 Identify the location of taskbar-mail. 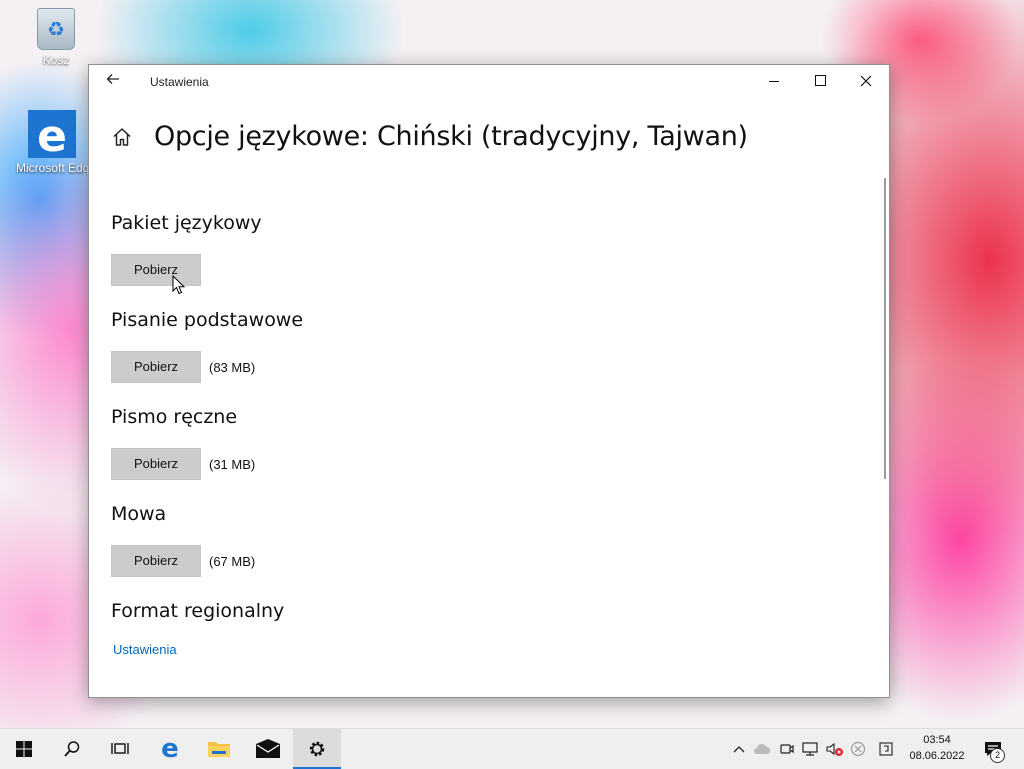
(268, 749).